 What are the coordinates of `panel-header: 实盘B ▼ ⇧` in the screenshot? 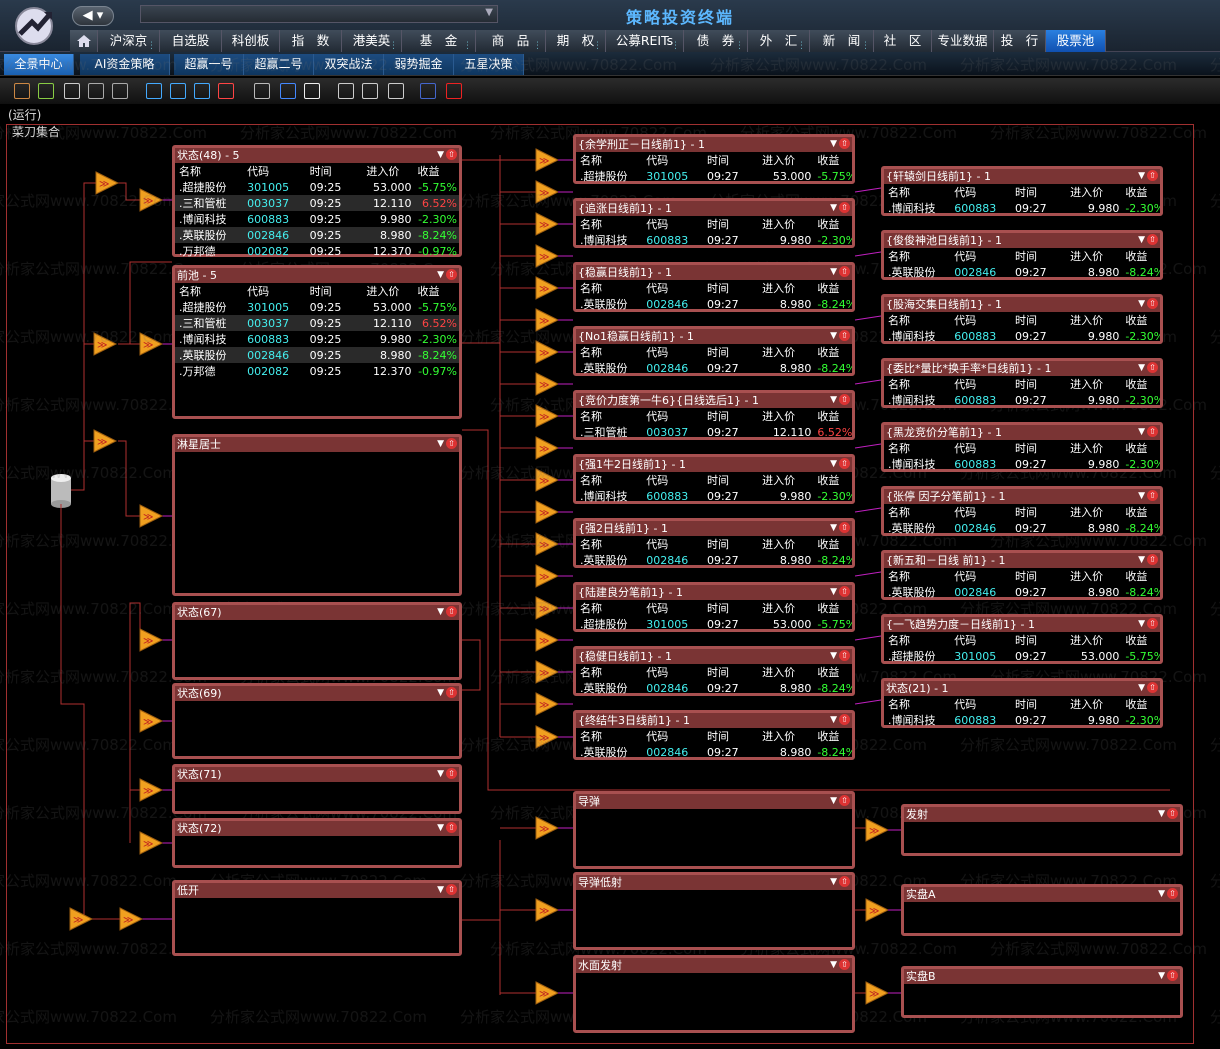 It's located at (1042, 976).